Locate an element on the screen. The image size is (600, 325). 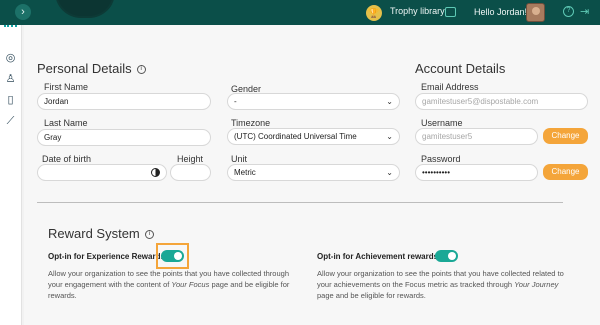
user-avatar is located at coordinates (535, 12).